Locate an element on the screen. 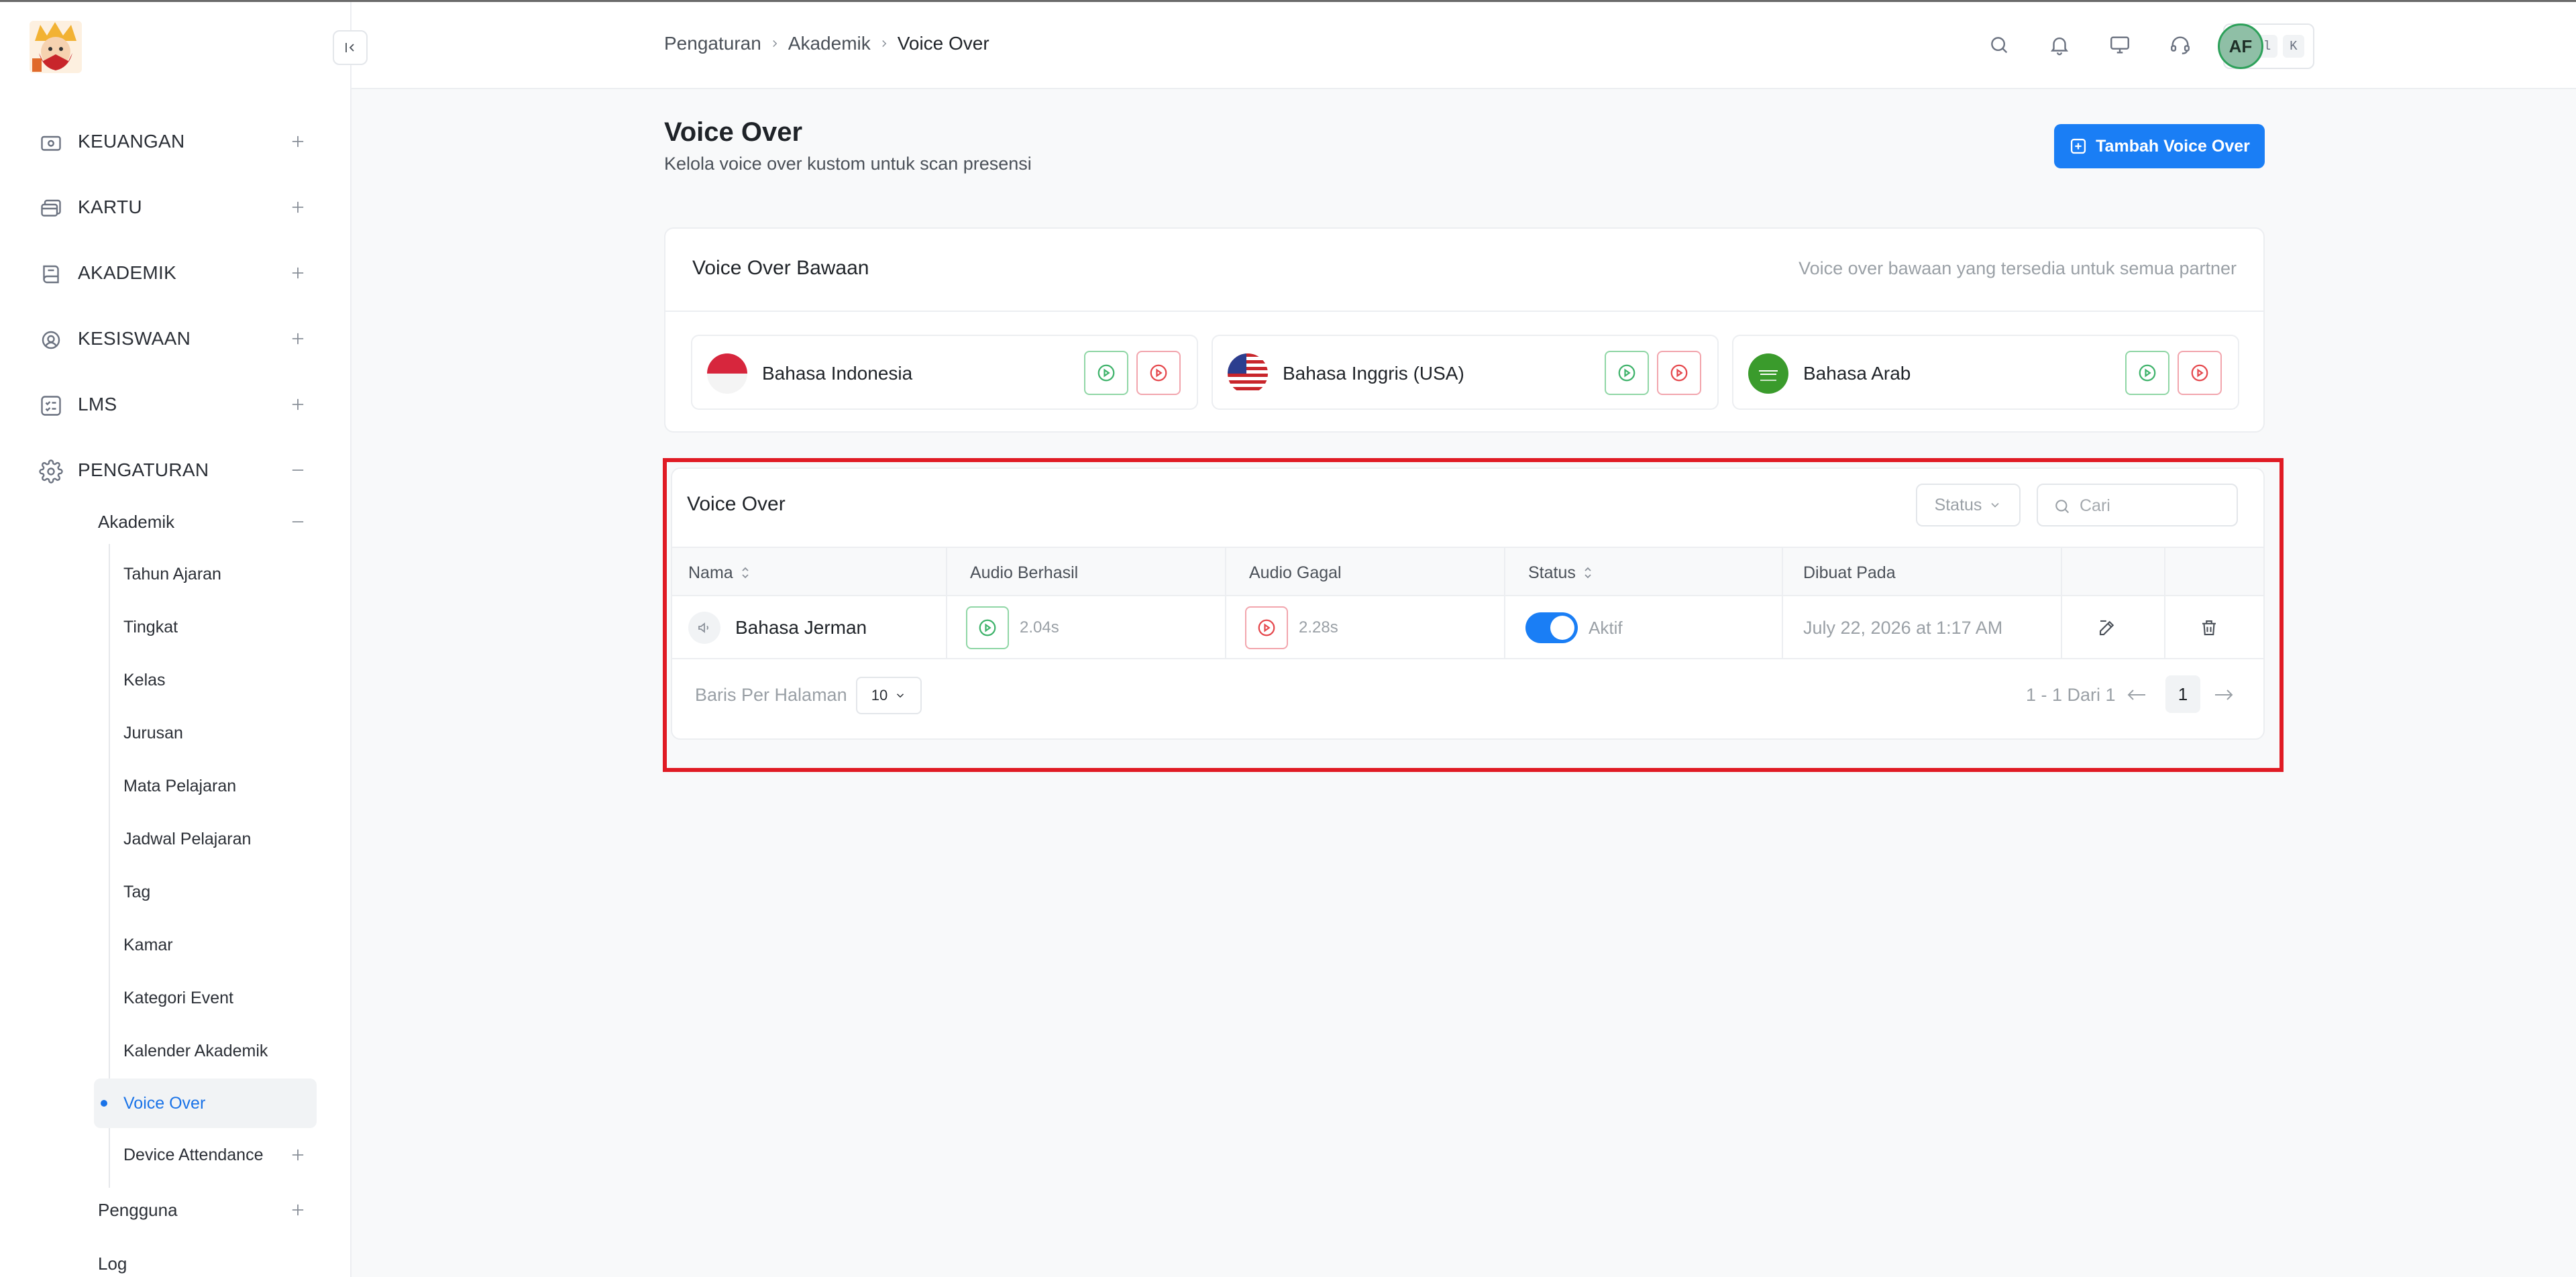 Image resolution: width=2576 pixels, height=1277 pixels. subnav-kelas: Kelas is located at coordinates (220, 680).